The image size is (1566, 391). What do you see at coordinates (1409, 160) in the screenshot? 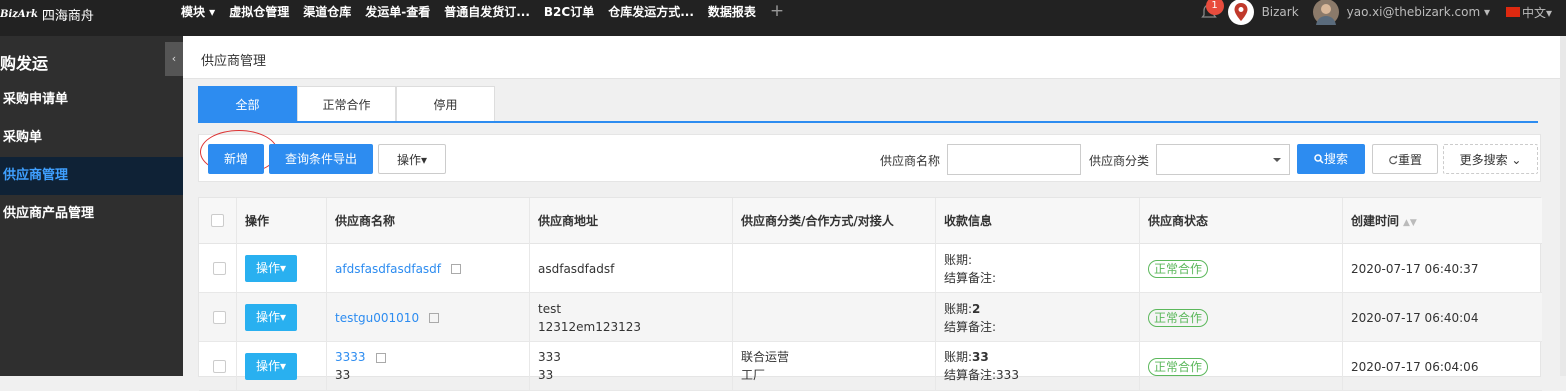
I see `reset-label: 重置` at bounding box center [1409, 160].